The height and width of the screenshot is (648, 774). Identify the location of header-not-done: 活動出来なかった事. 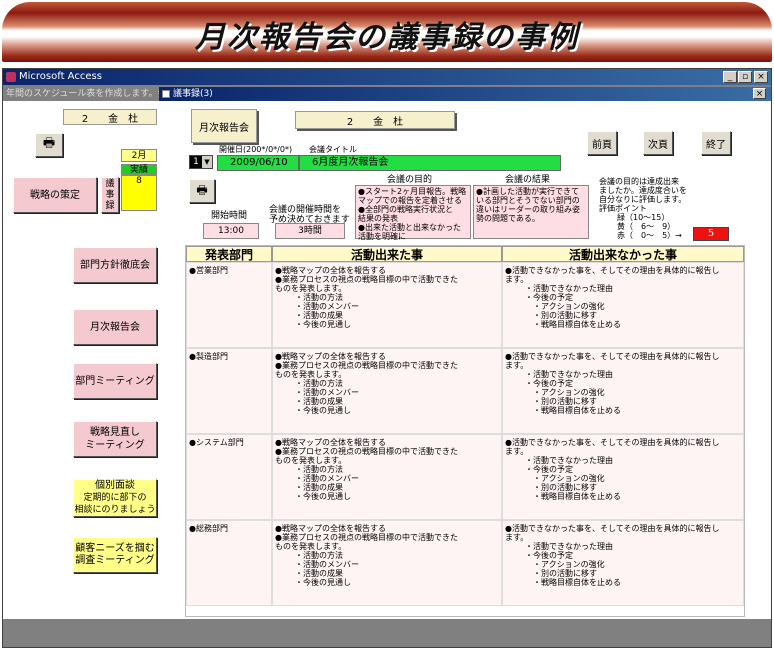
(623, 254).